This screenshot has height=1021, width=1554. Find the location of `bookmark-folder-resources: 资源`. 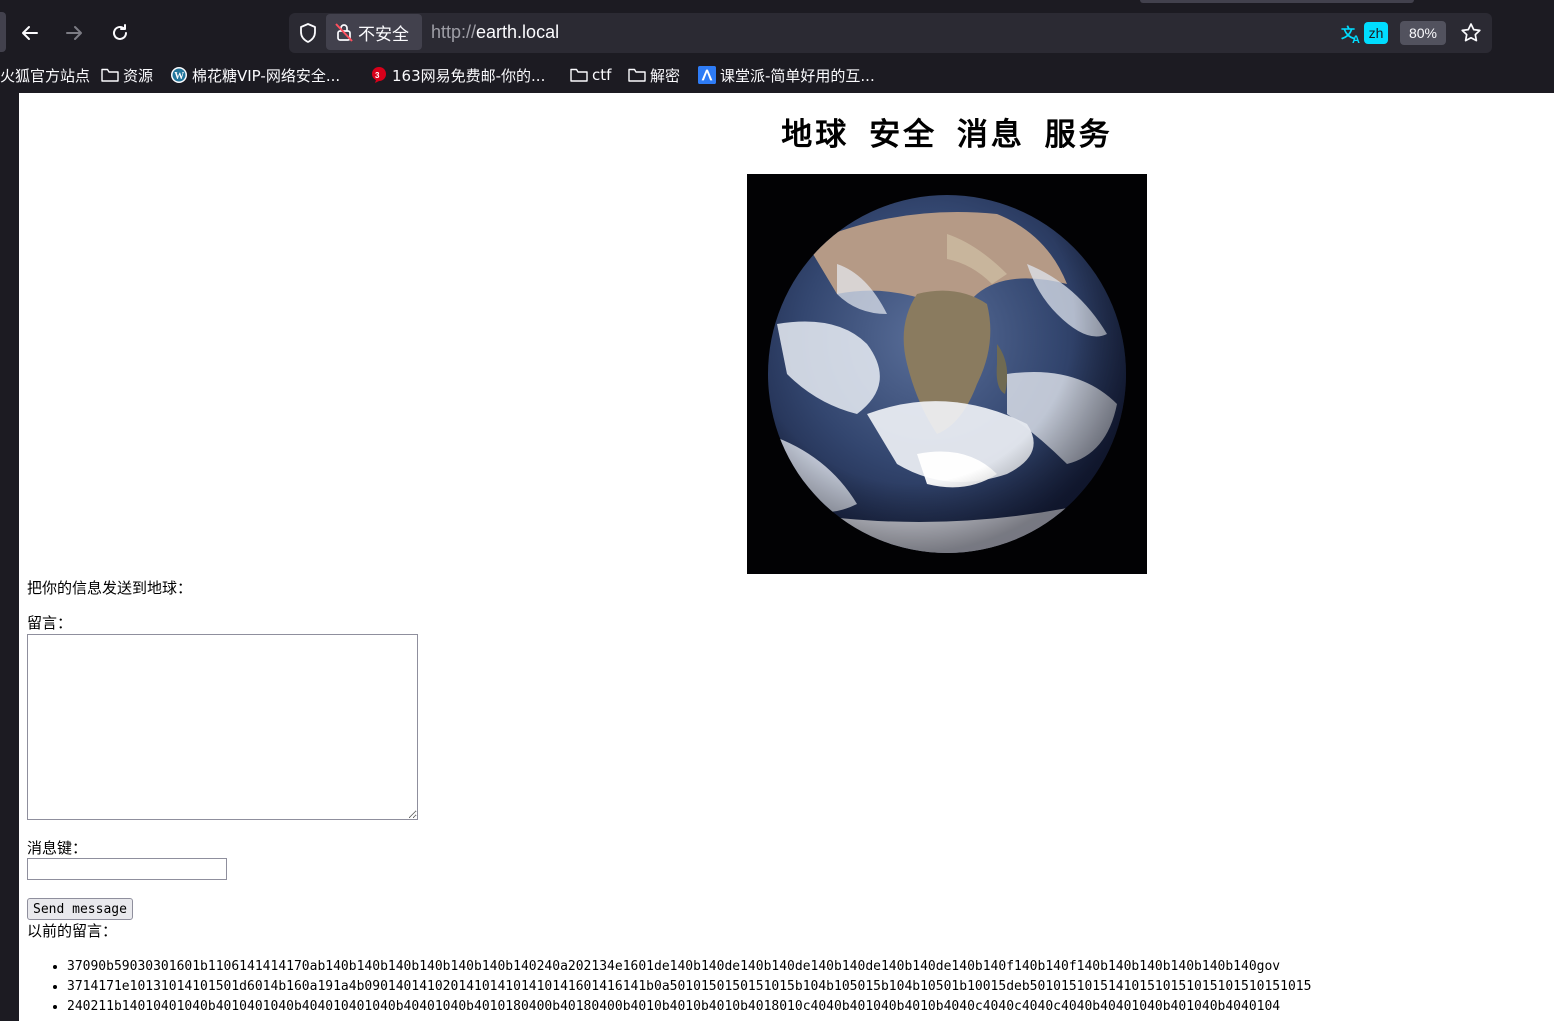

bookmark-folder-resources: 资源 is located at coordinates (127, 75).